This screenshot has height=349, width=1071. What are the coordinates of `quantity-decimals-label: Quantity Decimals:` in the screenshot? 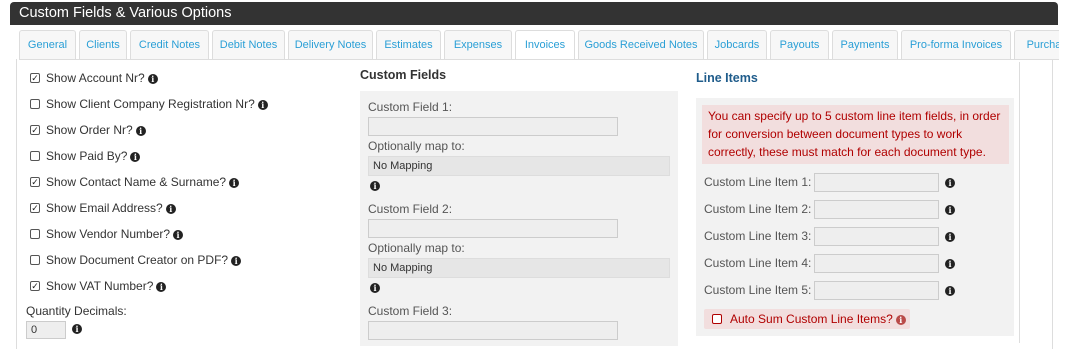 It's located at (76, 311).